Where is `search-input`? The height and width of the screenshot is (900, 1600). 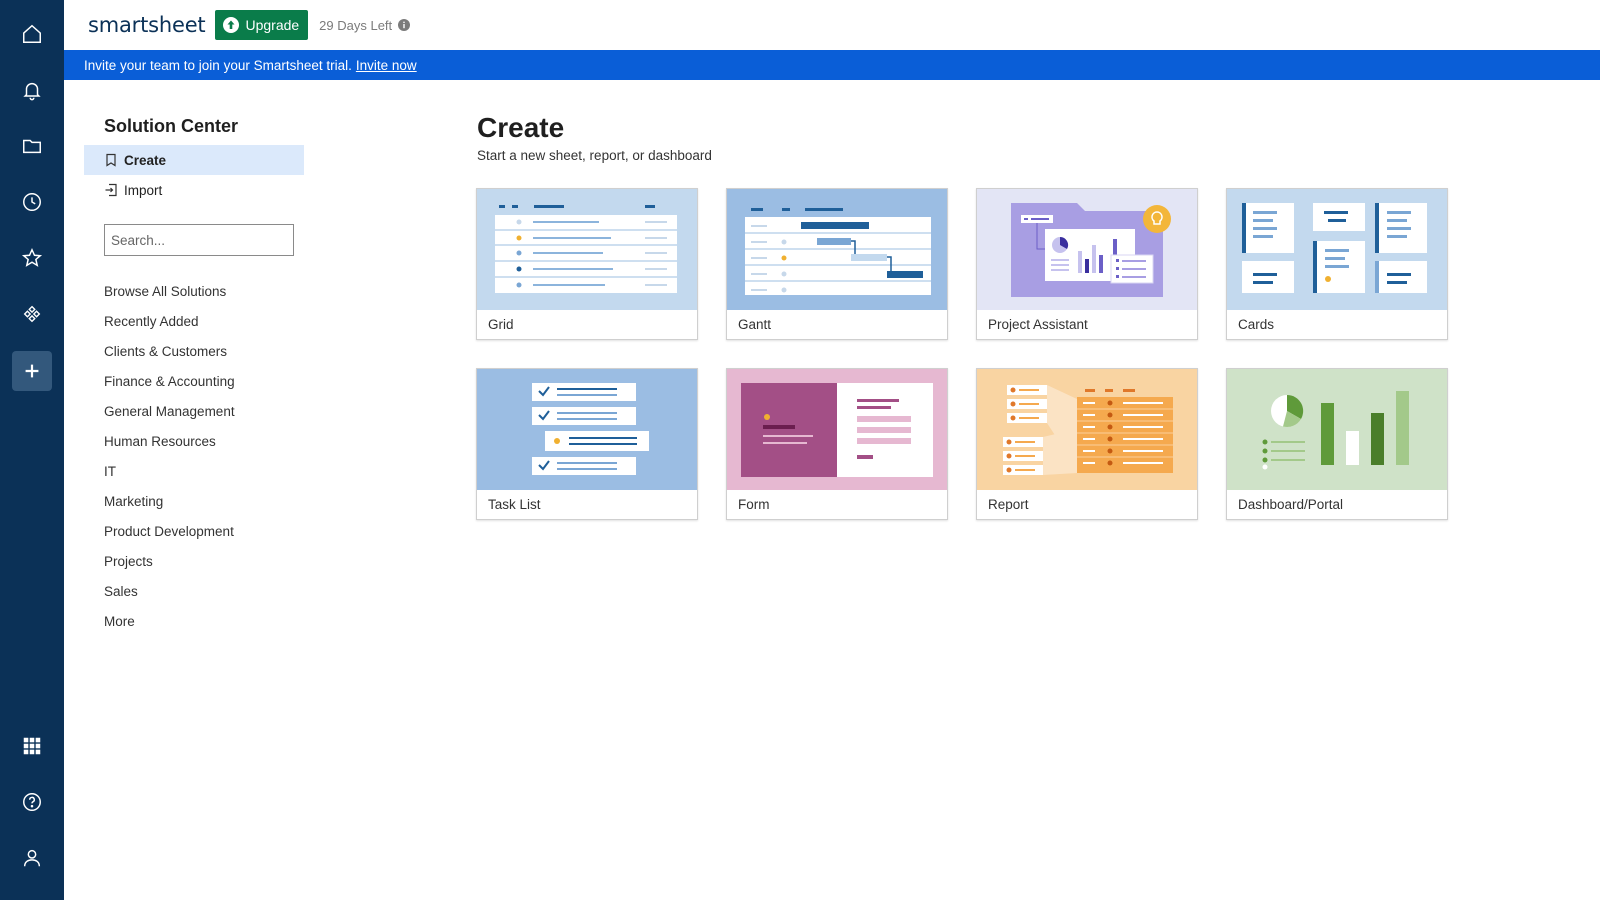 search-input is located at coordinates (196, 240).